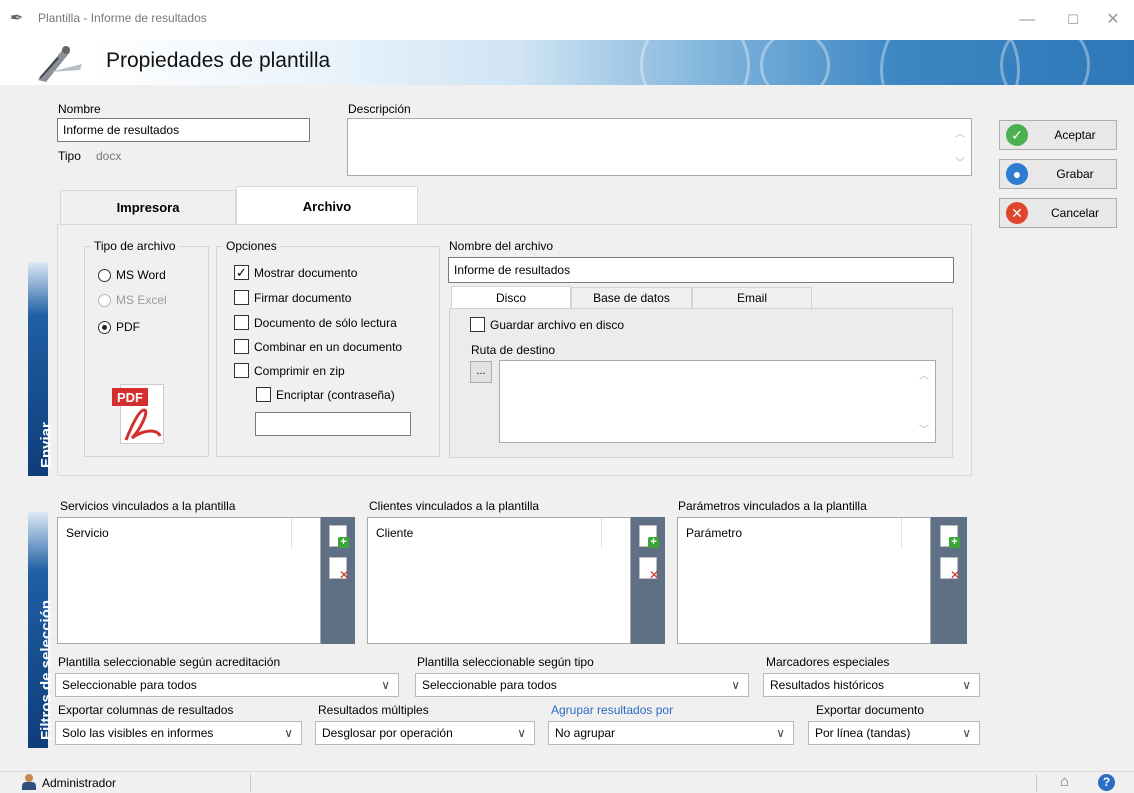 The image size is (1134, 793). Describe the element at coordinates (318, 346) in the screenshot. I see `checkbox-combinar: Combinar en un documento` at that location.